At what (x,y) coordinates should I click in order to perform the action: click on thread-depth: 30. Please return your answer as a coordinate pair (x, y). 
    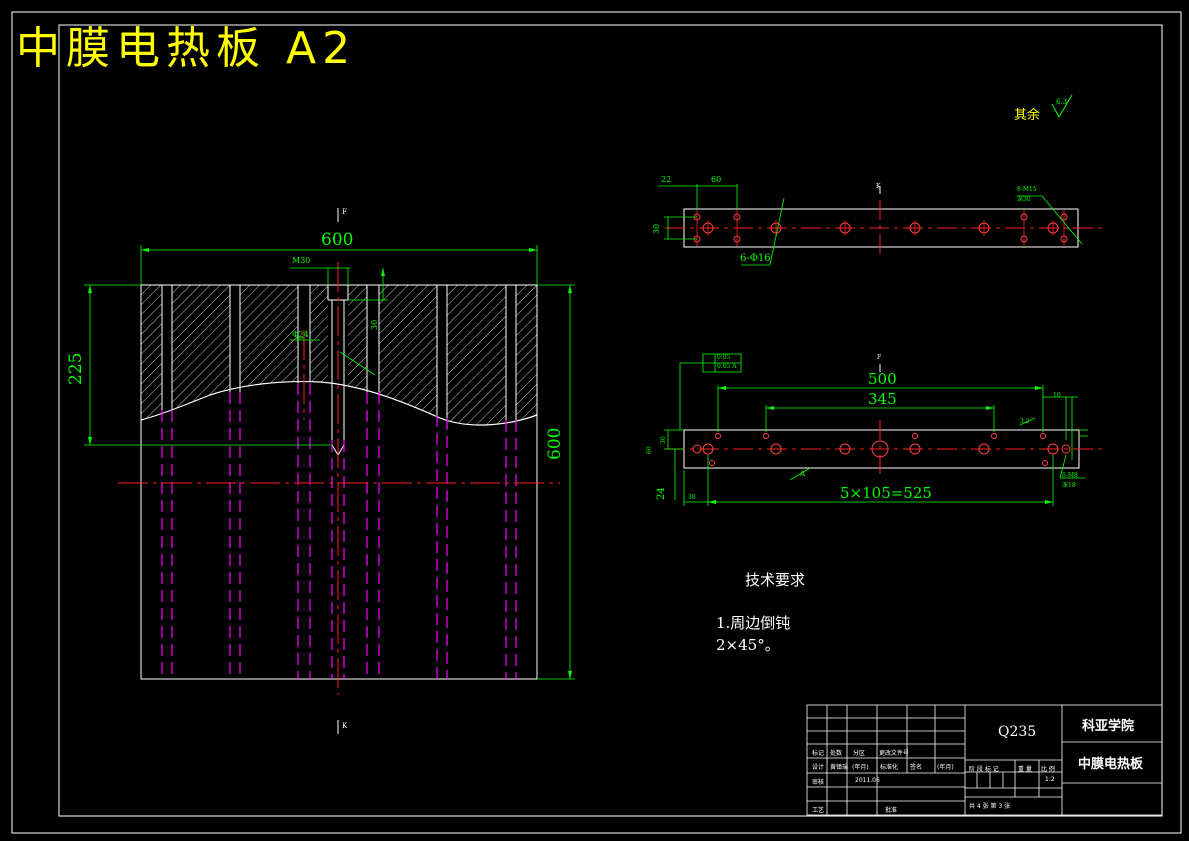
    Looking at the image, I should click on (374, 324).